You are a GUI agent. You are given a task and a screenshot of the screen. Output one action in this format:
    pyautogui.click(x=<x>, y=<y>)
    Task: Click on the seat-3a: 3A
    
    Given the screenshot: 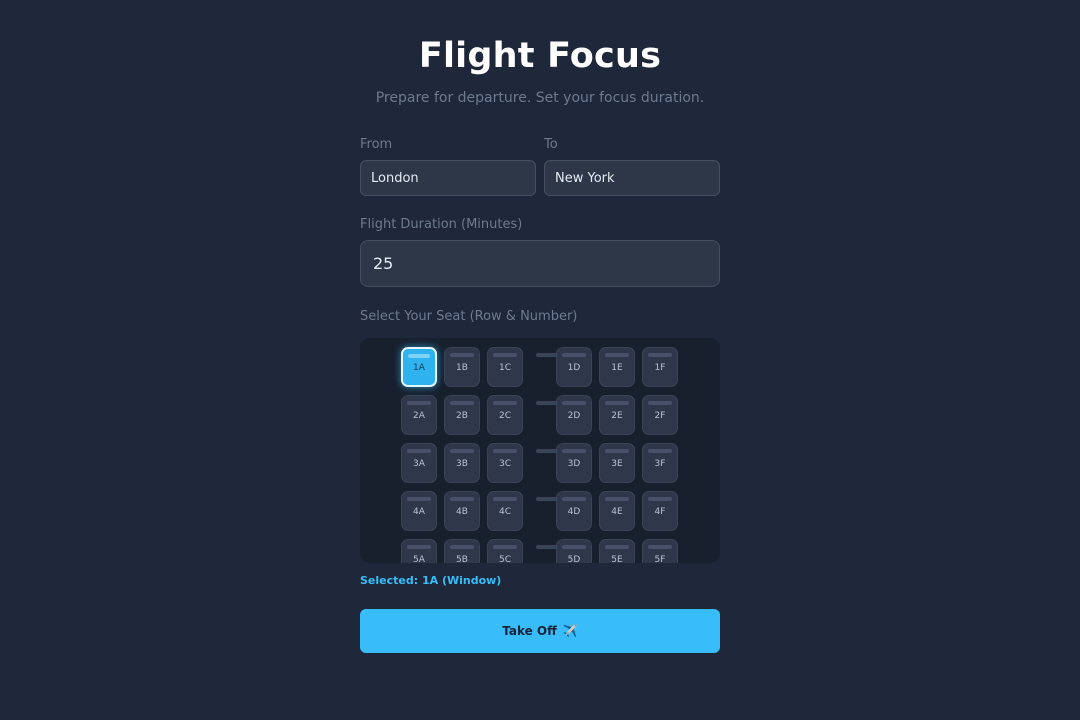 What is the action you would take?
    pyautogui.click(x=419, y=463)
    